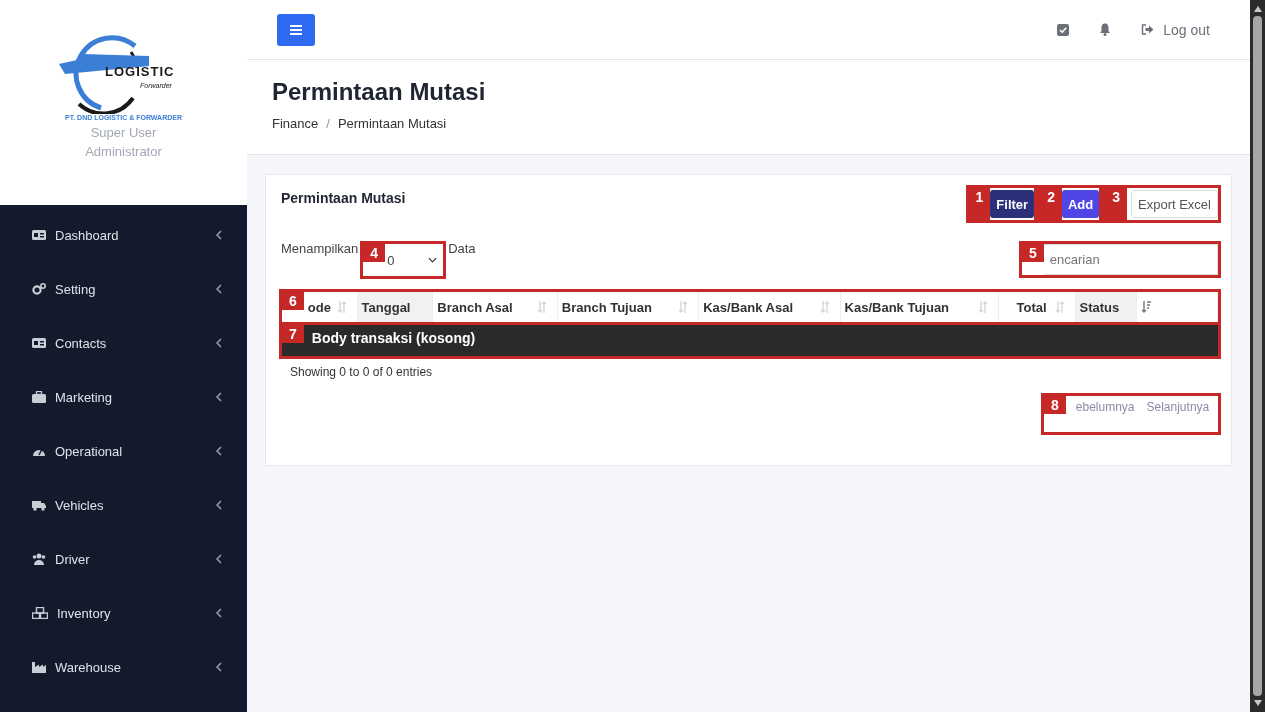 The image size is (1265, 712). I want to click on column-header: Tanggal, so click(395, 307).